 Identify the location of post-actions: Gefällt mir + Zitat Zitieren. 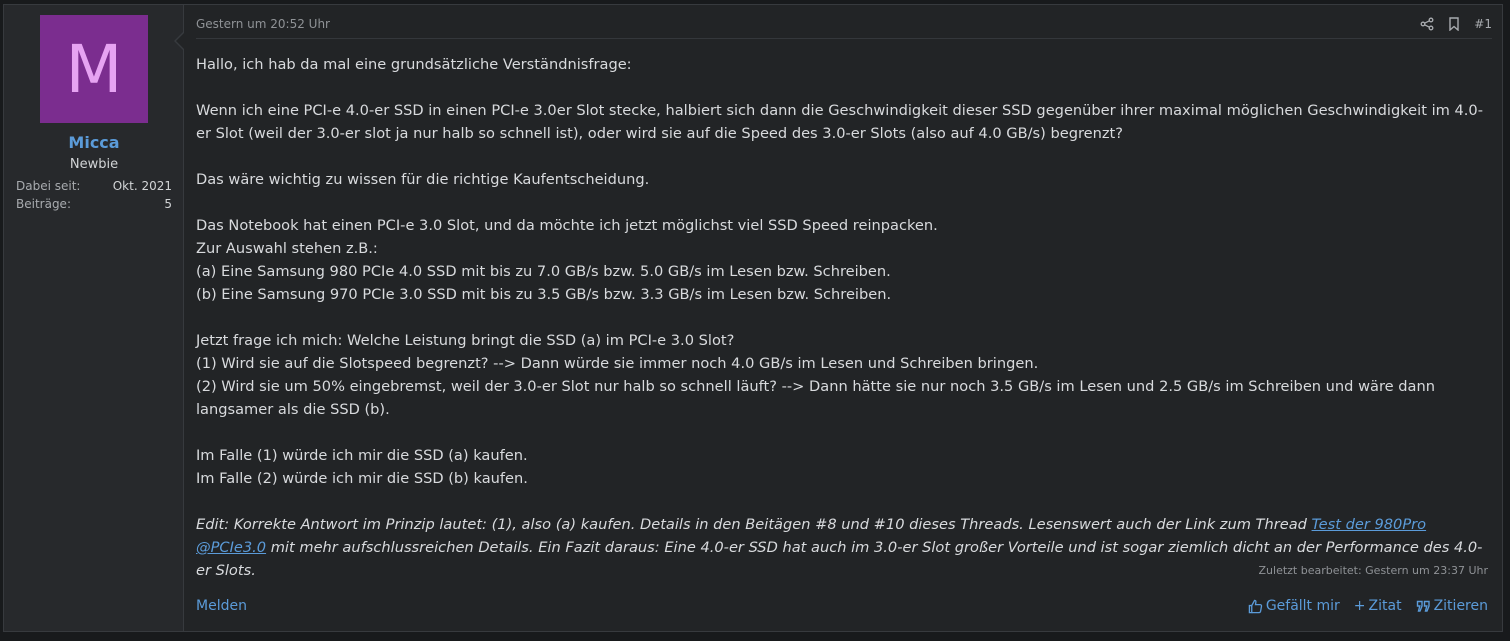
(1368, 606).